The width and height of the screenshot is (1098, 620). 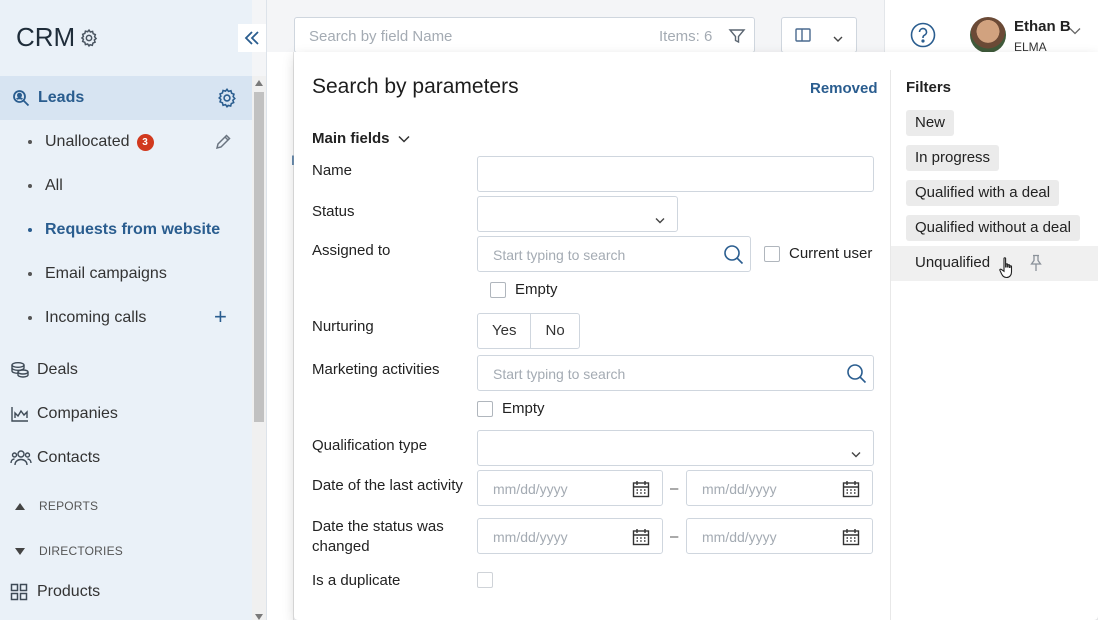 What do you see at coordinates (953, 158) in the screenshot?
I see `filter-chip-in-progress: In progress` at bounding box center [953, 158].